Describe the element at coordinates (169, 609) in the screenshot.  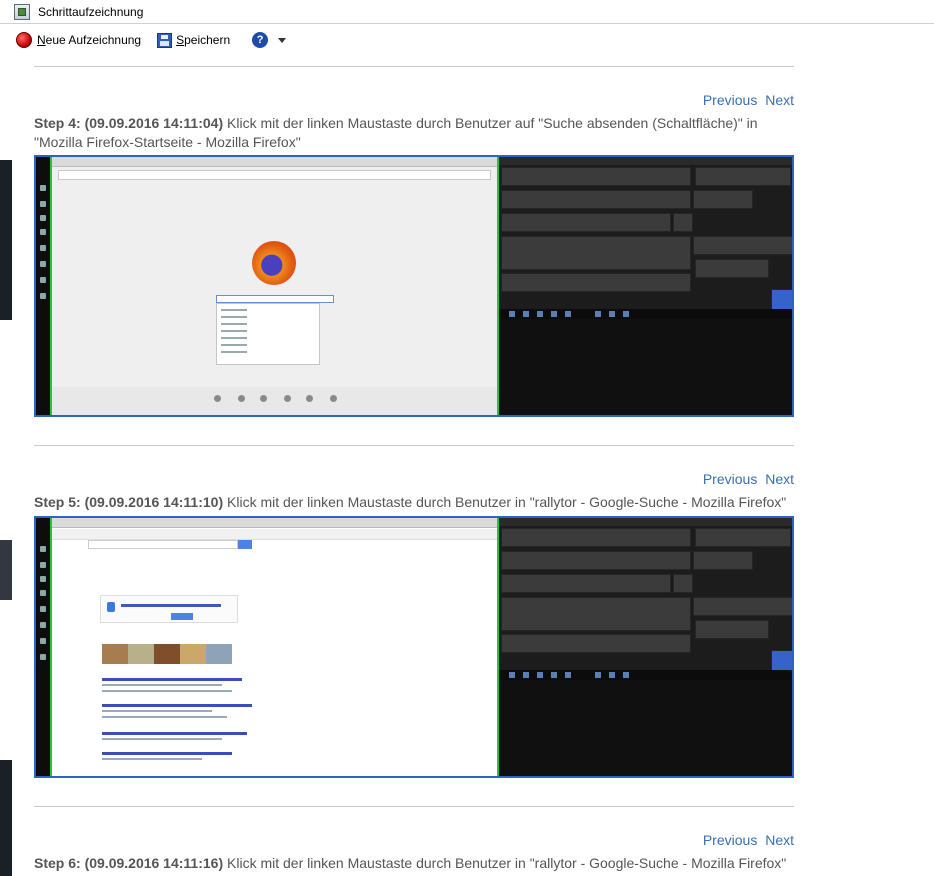
I see `privacy-notice-card` at that location.